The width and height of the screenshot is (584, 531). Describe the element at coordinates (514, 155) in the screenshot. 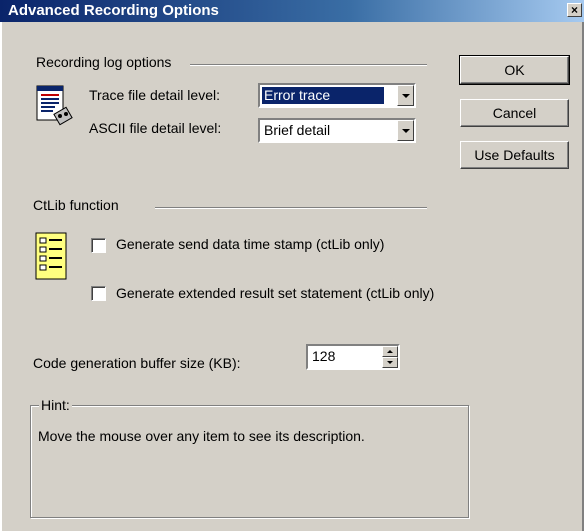

I see `use-defaults-button: Use Defaults` at that location.